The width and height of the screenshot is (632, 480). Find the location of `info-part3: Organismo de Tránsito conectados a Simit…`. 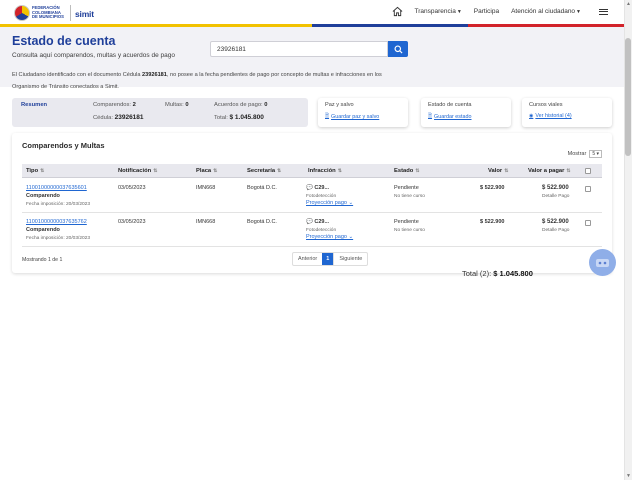

info-part3: Organismo de Tránsito conectados a Simit… is located at coordinates (65, 87).